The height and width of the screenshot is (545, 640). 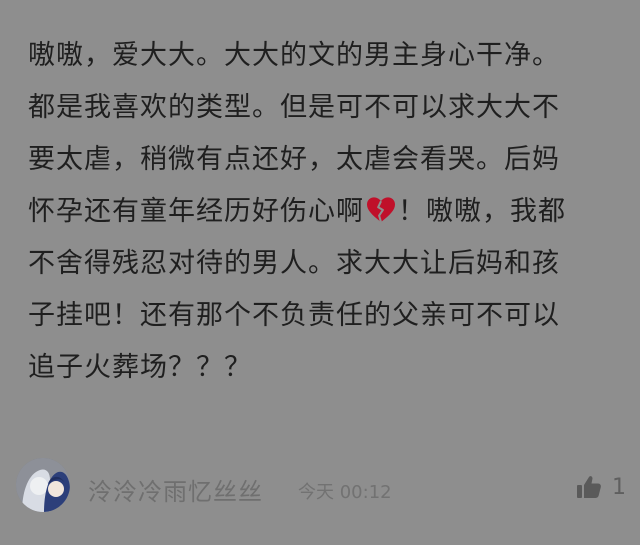 What do you see at coordinates (140, 367) in the screenshot?
I see `comment-line: 追子火葬场？？？` at bounding box center [140, 367].